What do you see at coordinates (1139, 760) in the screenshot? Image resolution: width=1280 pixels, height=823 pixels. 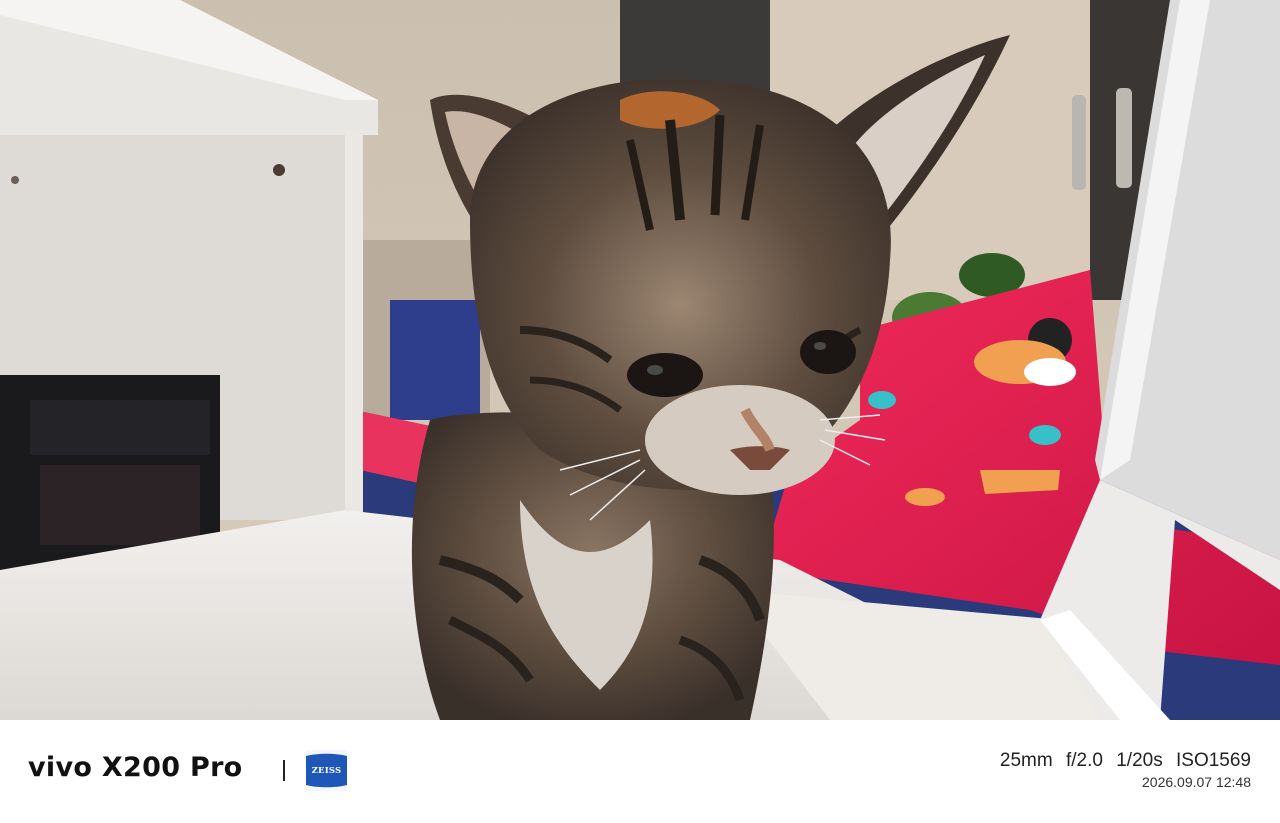 I see `shutter-speed: 1/20s` at bounding box center [1139, 760].